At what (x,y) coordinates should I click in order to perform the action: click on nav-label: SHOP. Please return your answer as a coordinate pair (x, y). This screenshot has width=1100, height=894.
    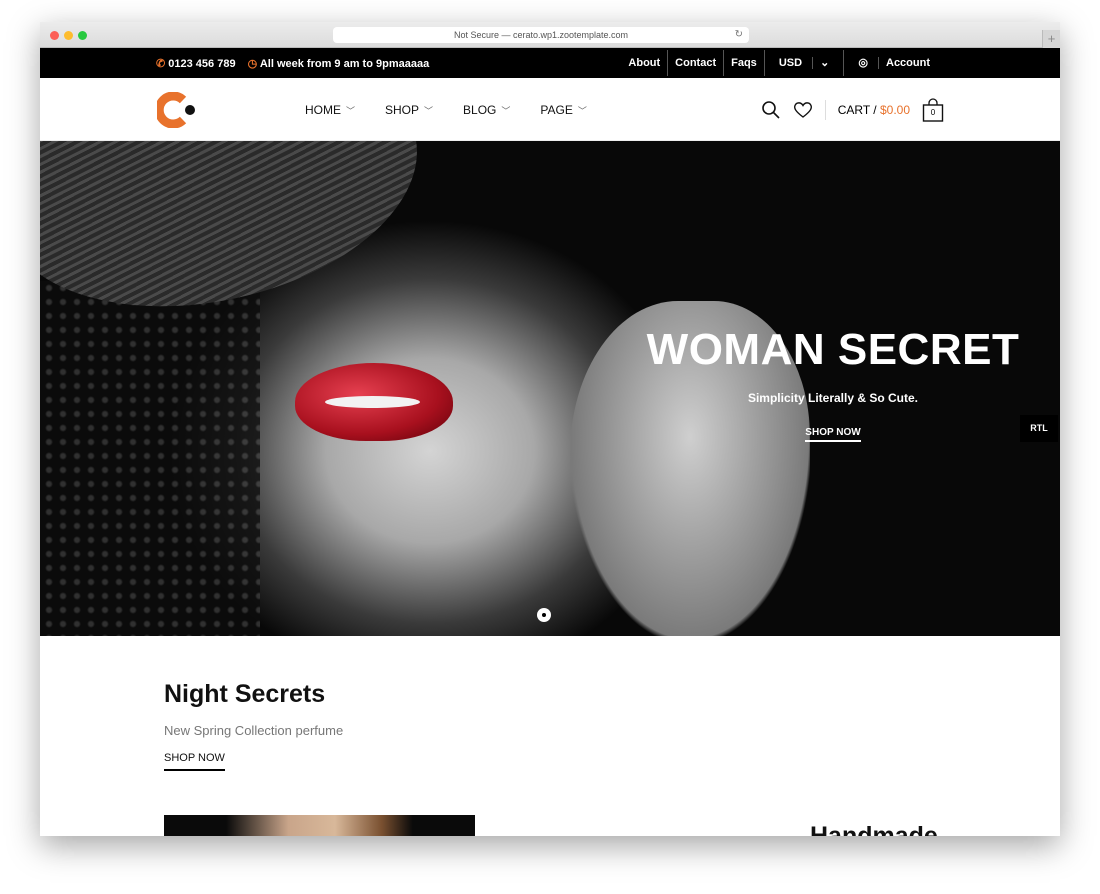
    Looking at the image, I should click on (402, 109).